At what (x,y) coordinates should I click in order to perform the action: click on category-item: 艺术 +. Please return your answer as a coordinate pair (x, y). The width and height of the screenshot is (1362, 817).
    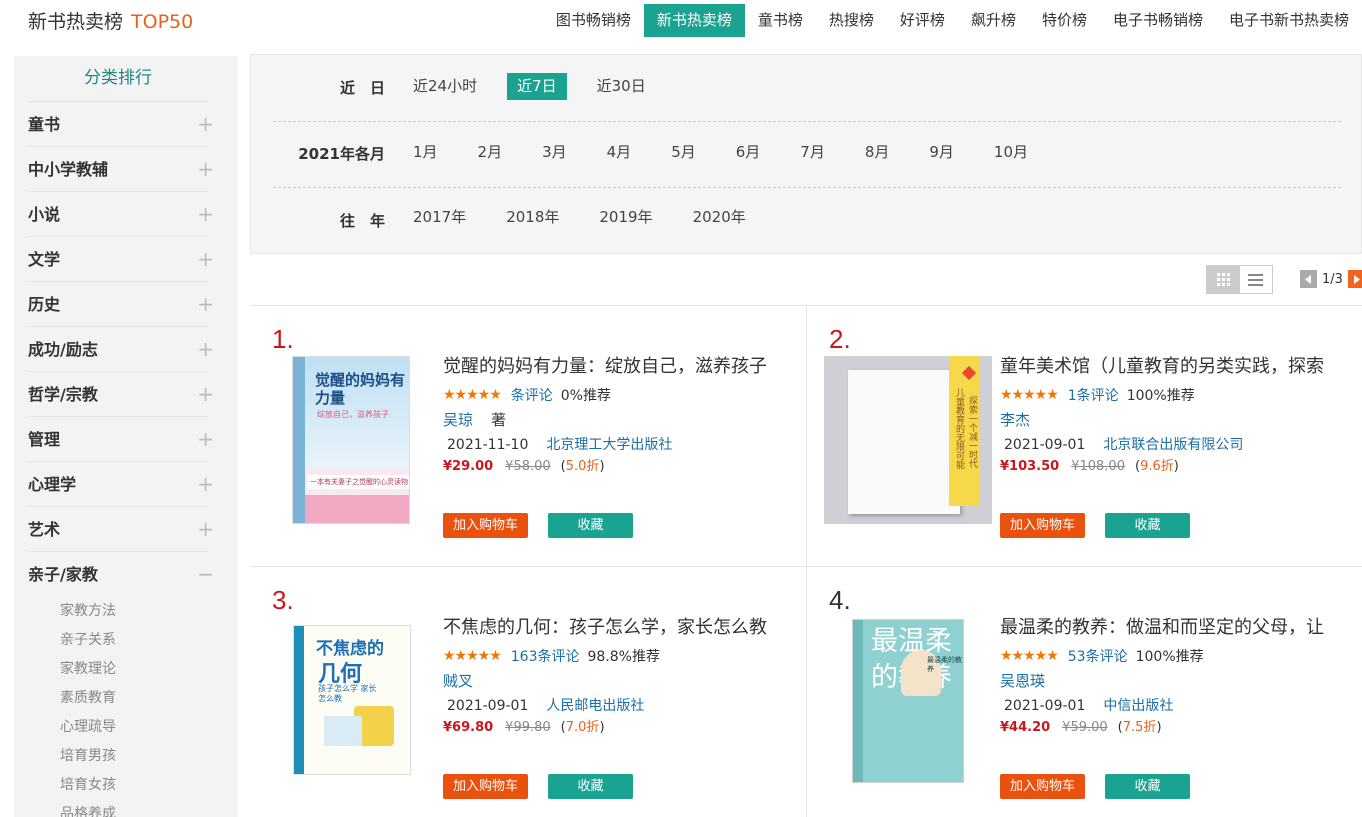
    Looking at the image, I should click on (121, 529).